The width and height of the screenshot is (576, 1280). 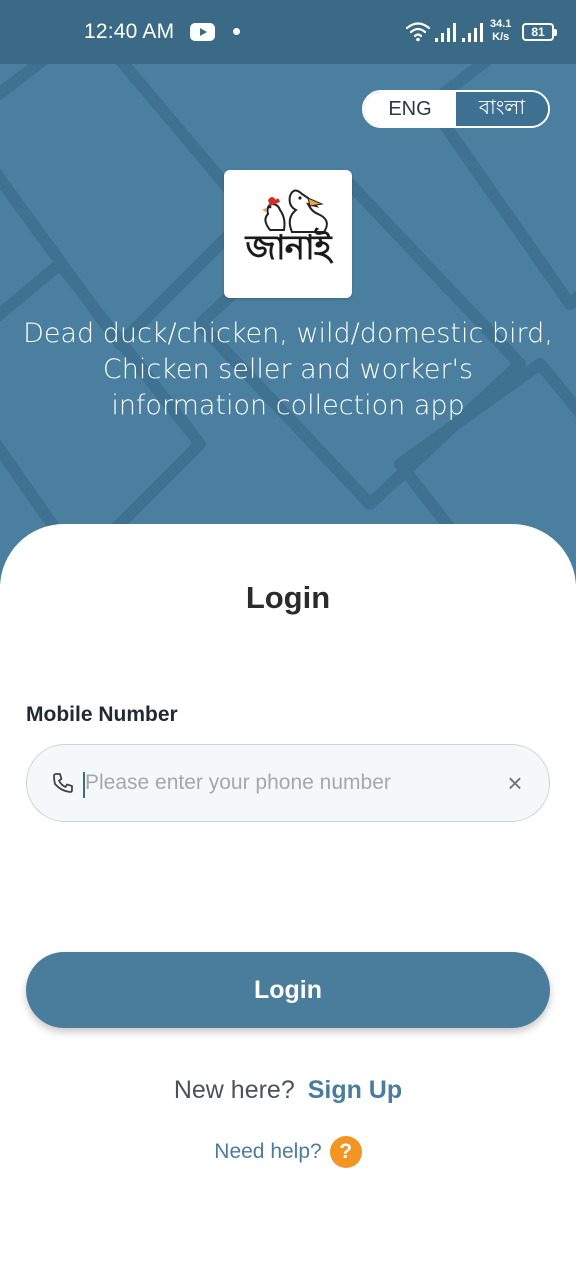 What do you see at coordinates (102, 714) in the screenshot?
I see `mobile-number-label: Mobile Number` at bounding box center [102, 714].